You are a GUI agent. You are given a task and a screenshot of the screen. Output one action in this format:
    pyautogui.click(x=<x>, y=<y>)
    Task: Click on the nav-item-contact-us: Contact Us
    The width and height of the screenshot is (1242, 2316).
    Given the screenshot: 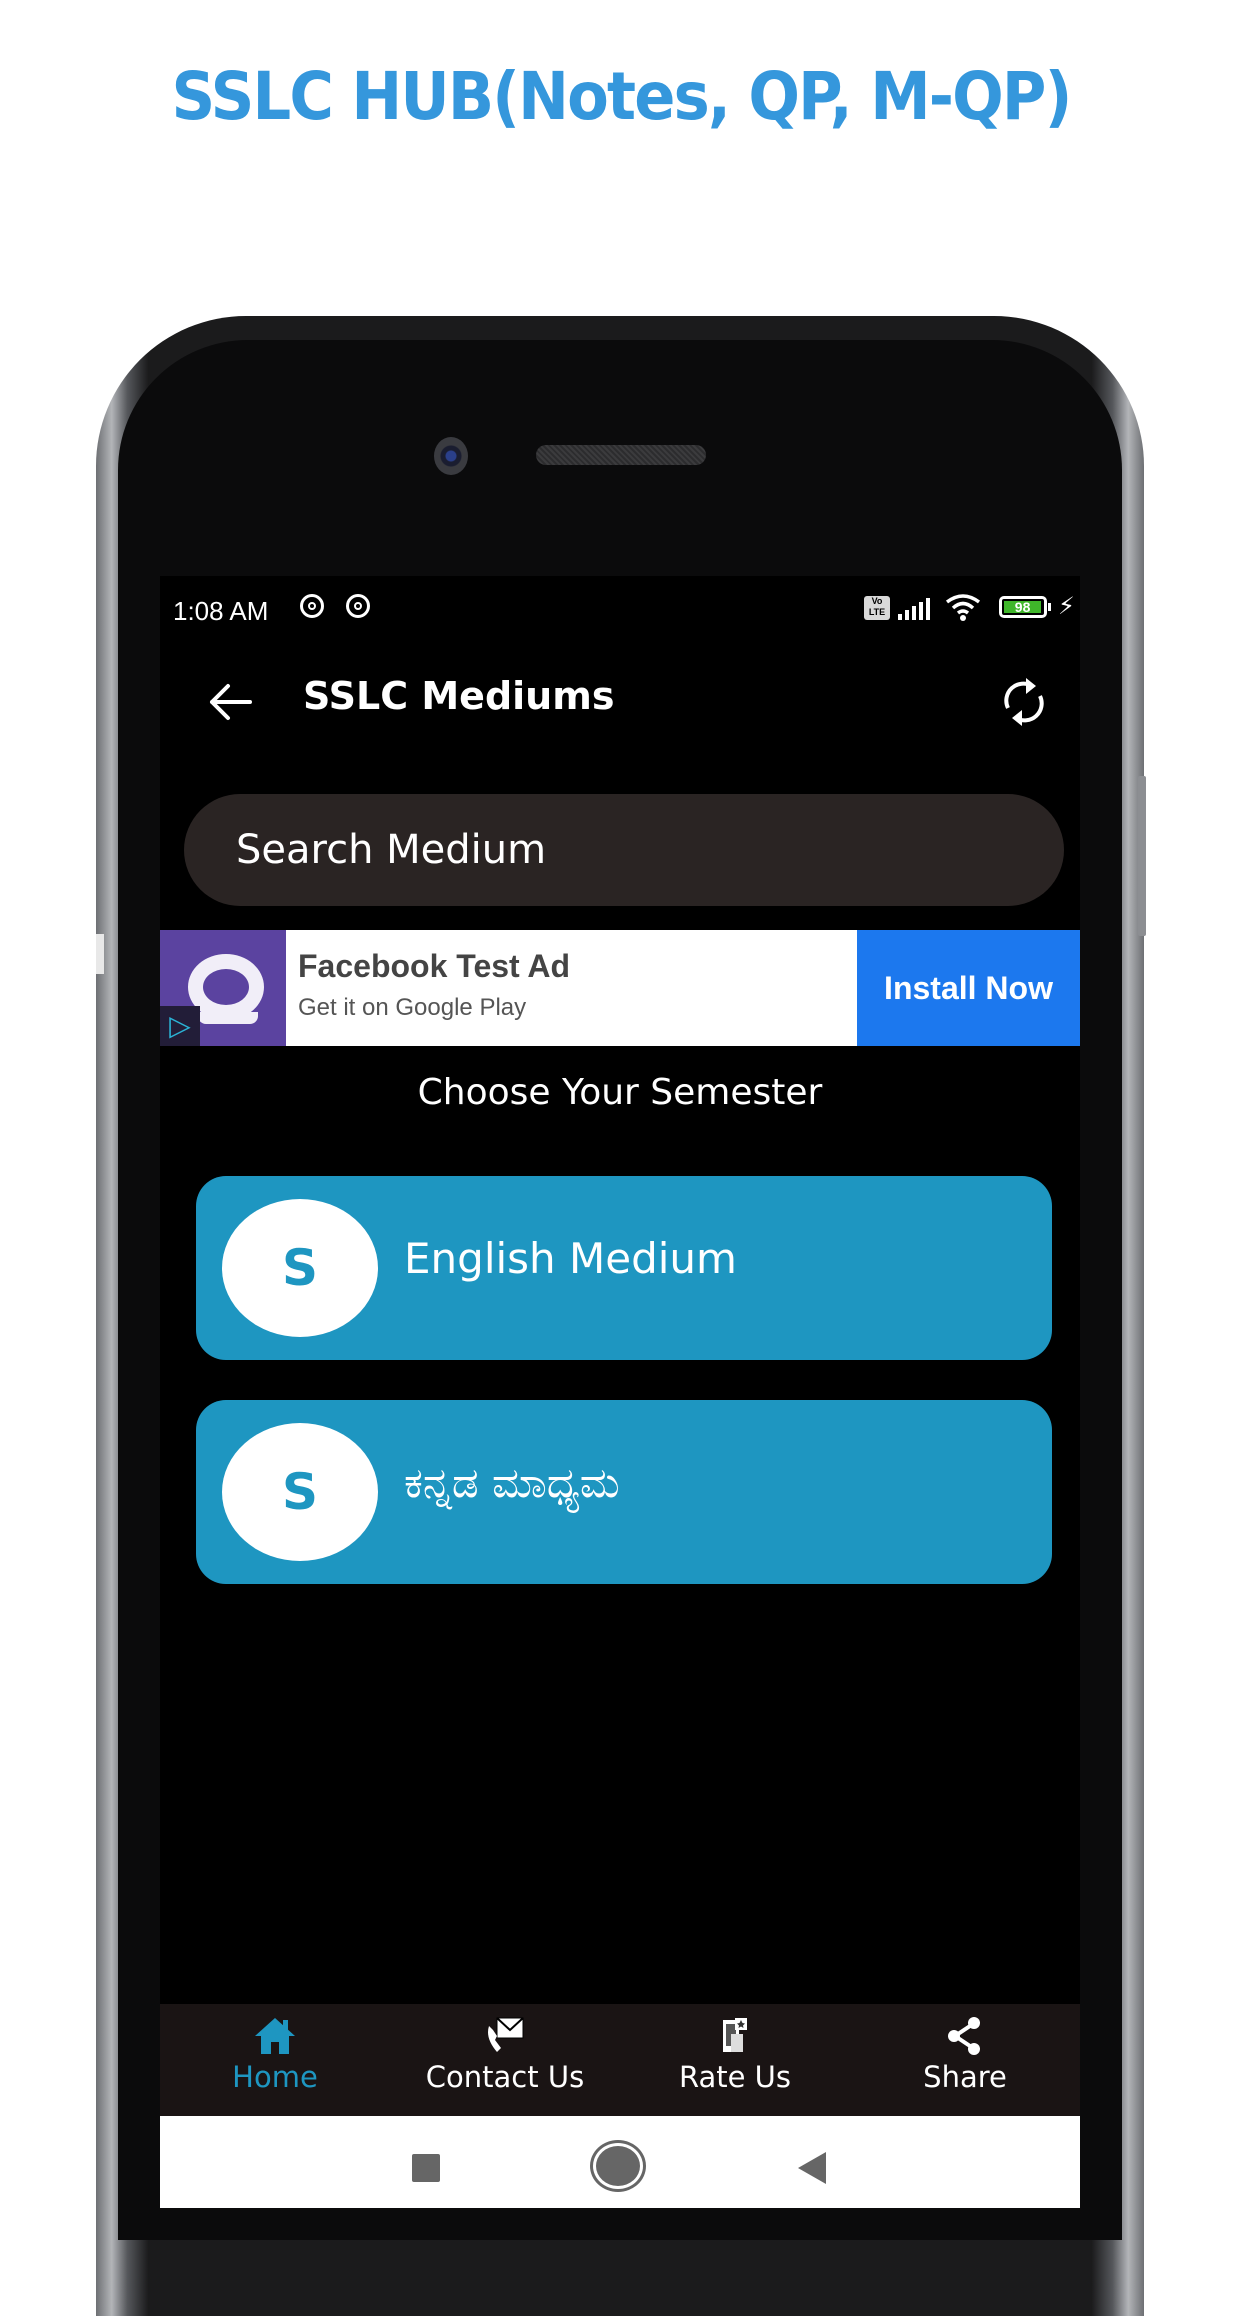 What is the action you would take?
    pyautogui.click(x=505, y=2060)
    